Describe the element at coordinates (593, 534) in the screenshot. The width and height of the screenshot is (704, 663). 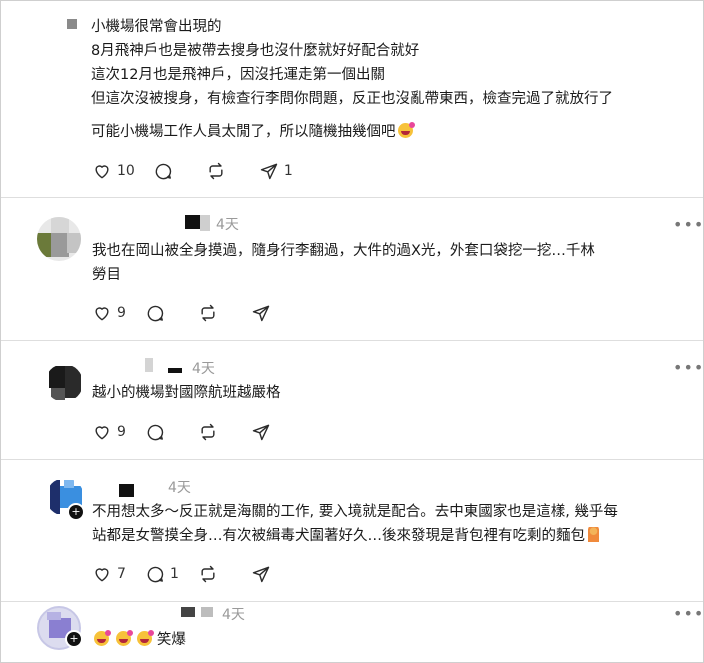
I see `person-emoji-icon` at that location.